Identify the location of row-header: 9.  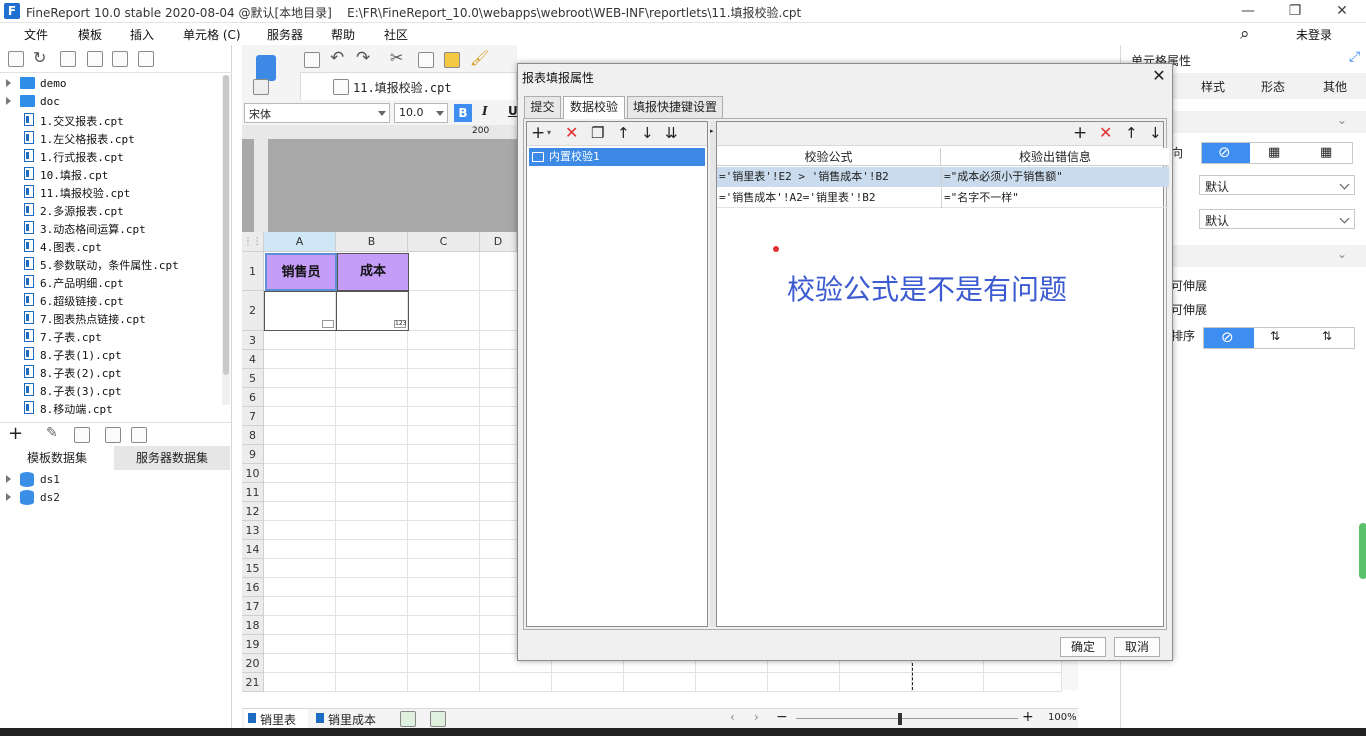
(253, 454).